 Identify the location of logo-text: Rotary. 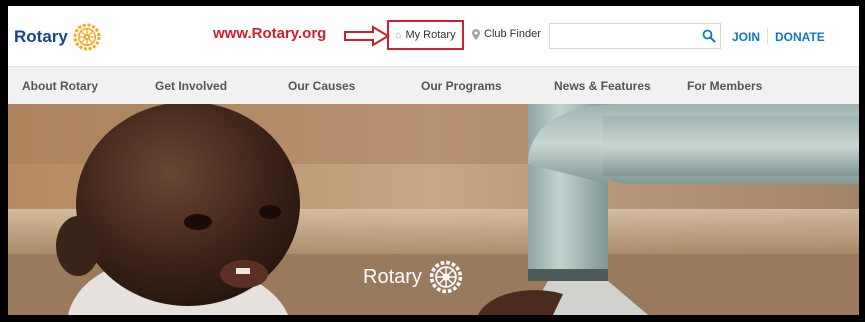
(41, 36).